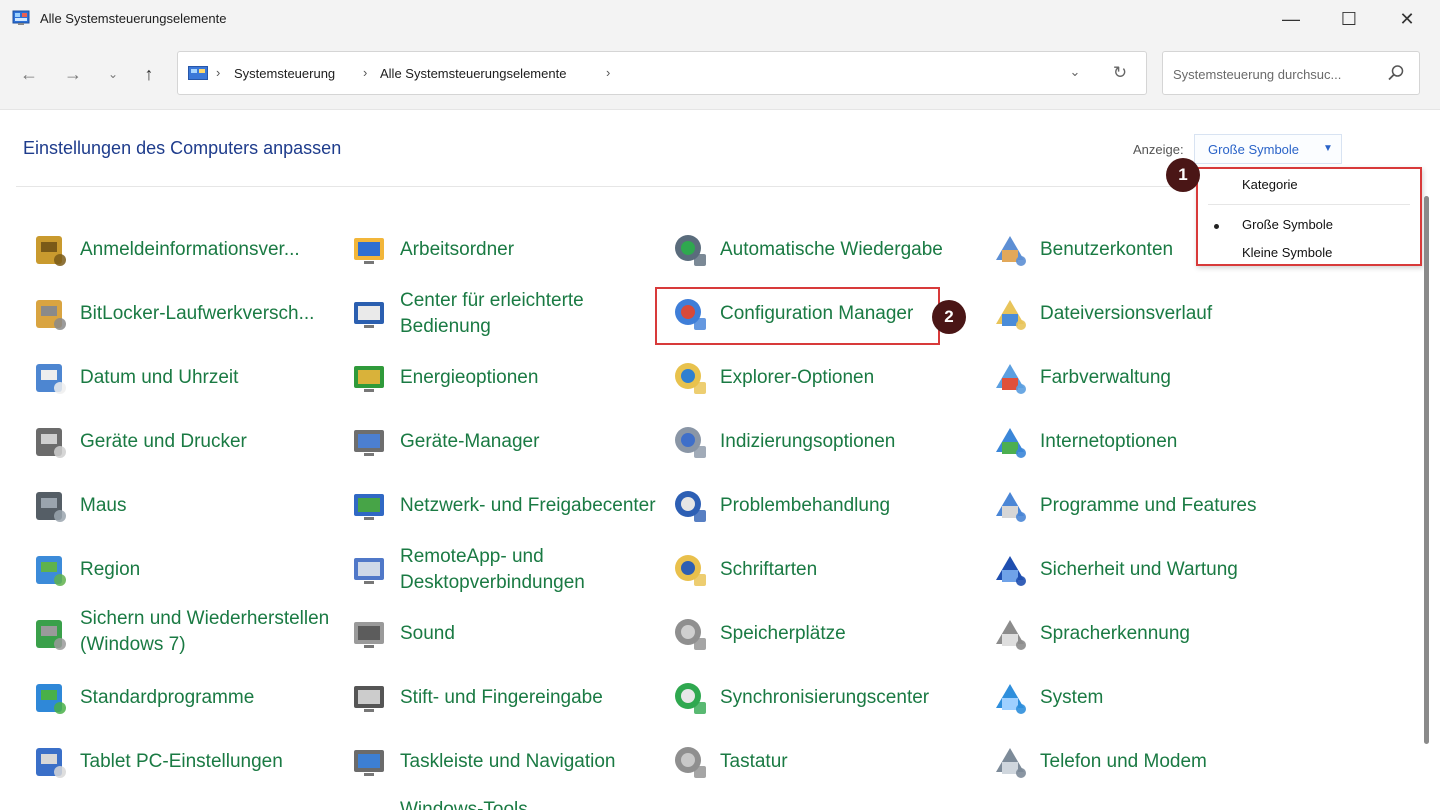 This screenshot has height=810, width=1440. I want to click on control-panel-item-label: Programme und Features, so click(1171, 506).